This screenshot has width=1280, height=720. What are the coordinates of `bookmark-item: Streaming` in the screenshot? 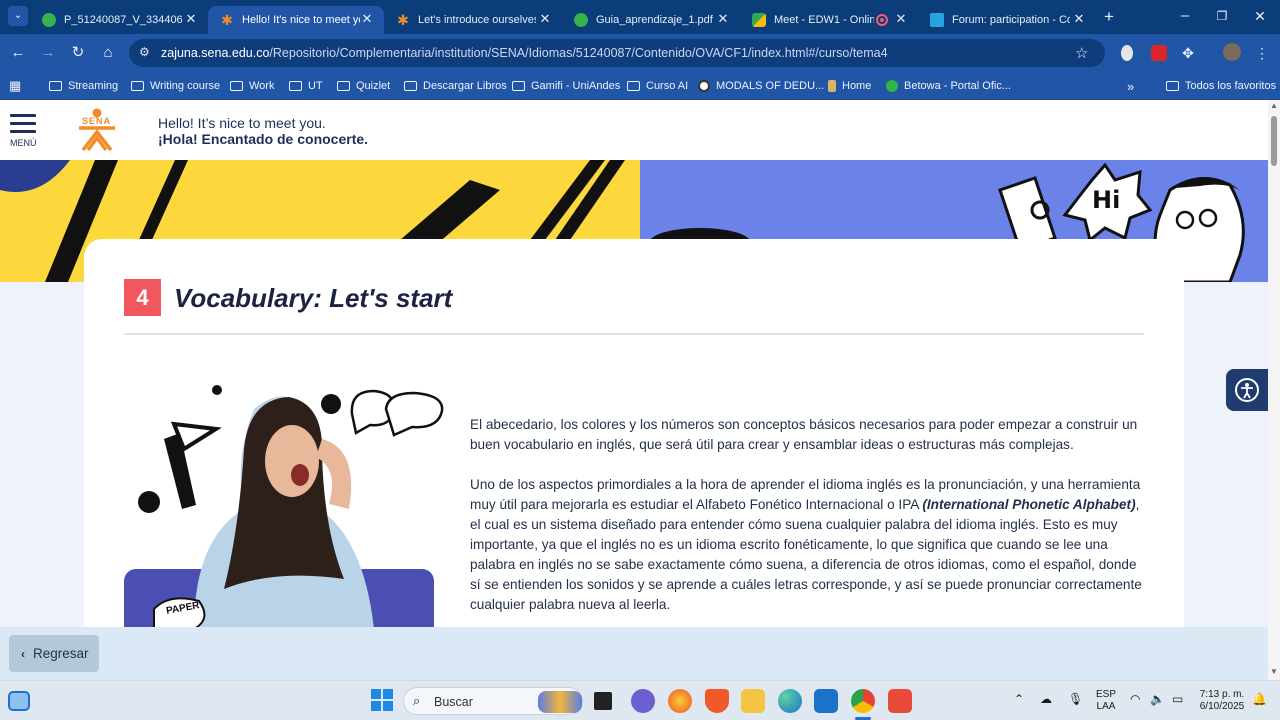 It's located at (83, 86).